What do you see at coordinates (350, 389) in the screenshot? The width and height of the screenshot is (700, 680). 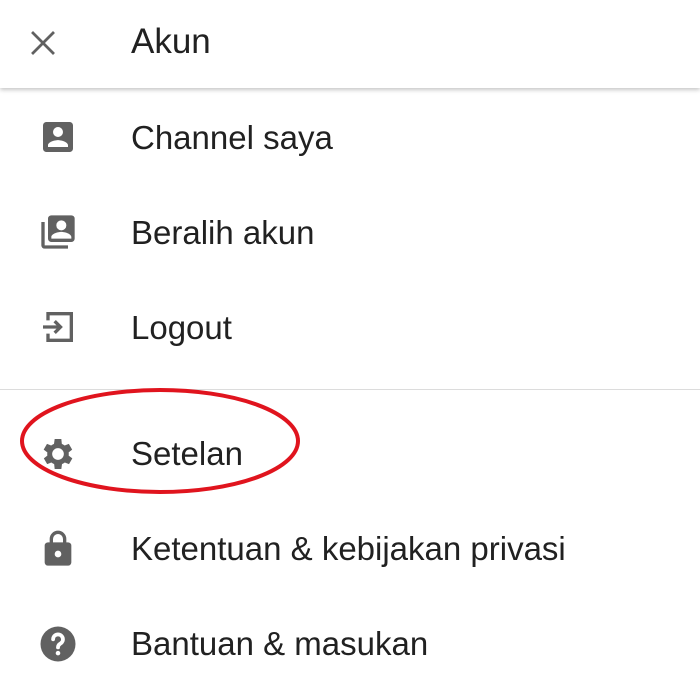 I see `section-divider` at bounding box center [350, 389].